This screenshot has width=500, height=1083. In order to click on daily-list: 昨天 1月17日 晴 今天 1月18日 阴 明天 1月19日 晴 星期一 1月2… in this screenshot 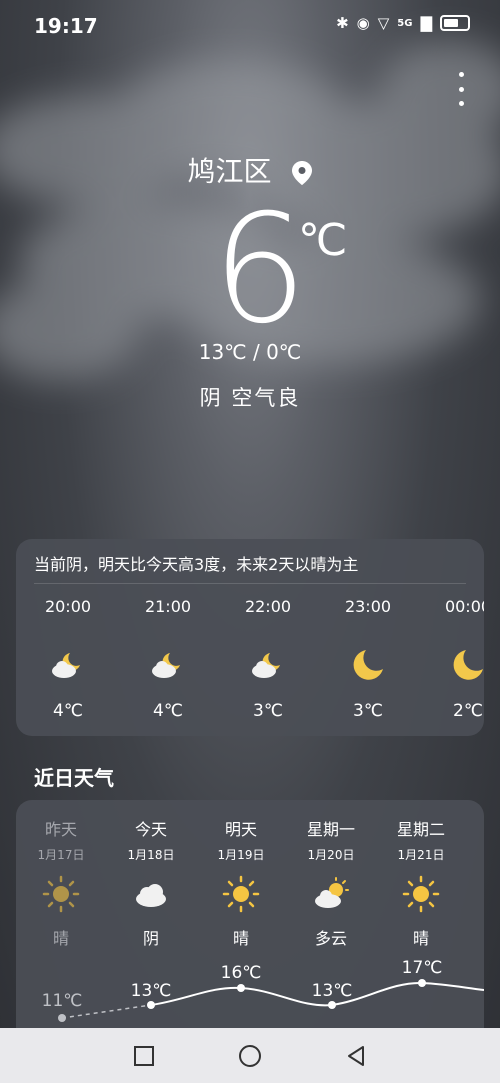, I will do `click(241, 882)`.